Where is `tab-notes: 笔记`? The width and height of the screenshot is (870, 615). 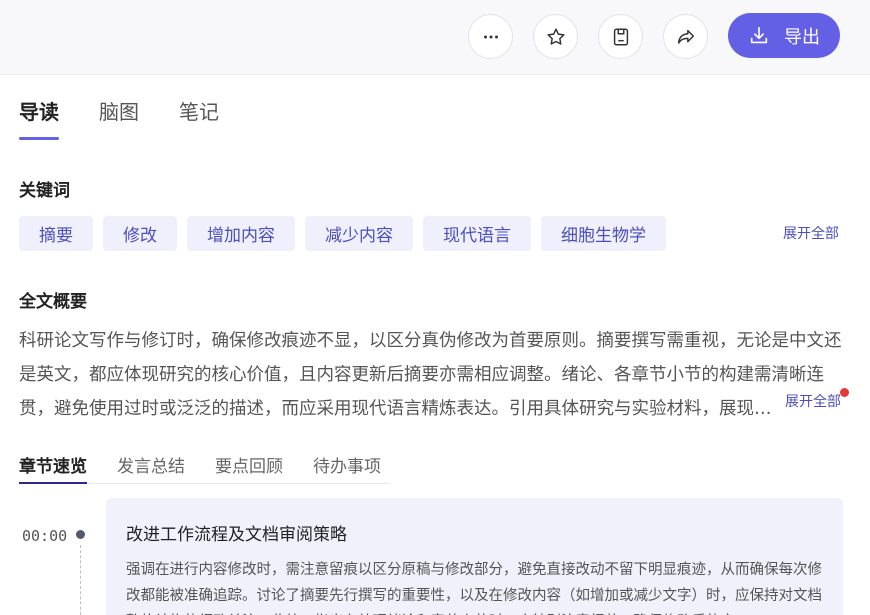
tab-notes: 笔记 is located at coordinates (199, 118).